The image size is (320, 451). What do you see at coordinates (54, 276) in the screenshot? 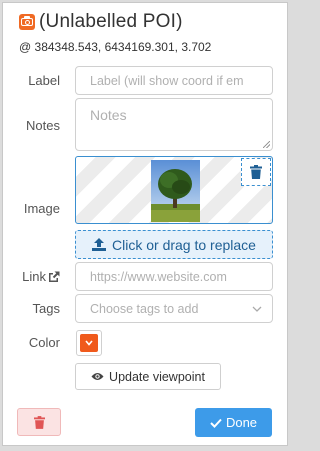
I see `external-link-icon` at bounding box center [54, 276].